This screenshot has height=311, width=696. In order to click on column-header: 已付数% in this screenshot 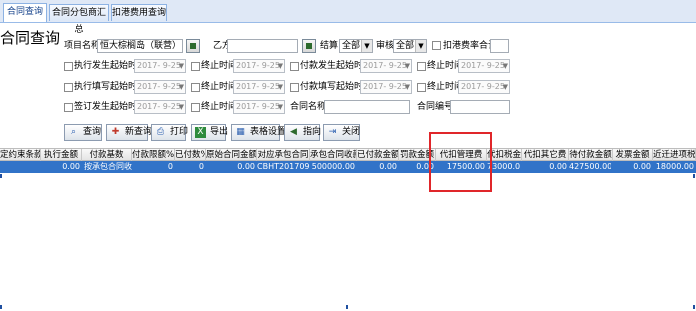, I will do `click(190, 155)`.